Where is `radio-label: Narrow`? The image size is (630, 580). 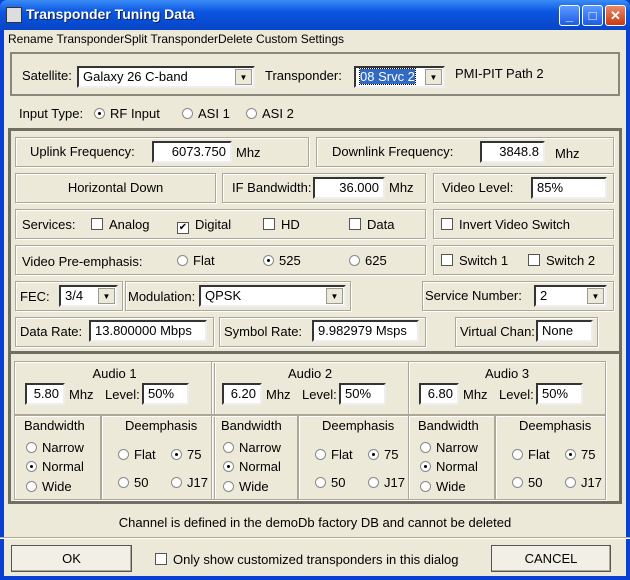
radio-label: Narrow is located at coordinates (457, 447).